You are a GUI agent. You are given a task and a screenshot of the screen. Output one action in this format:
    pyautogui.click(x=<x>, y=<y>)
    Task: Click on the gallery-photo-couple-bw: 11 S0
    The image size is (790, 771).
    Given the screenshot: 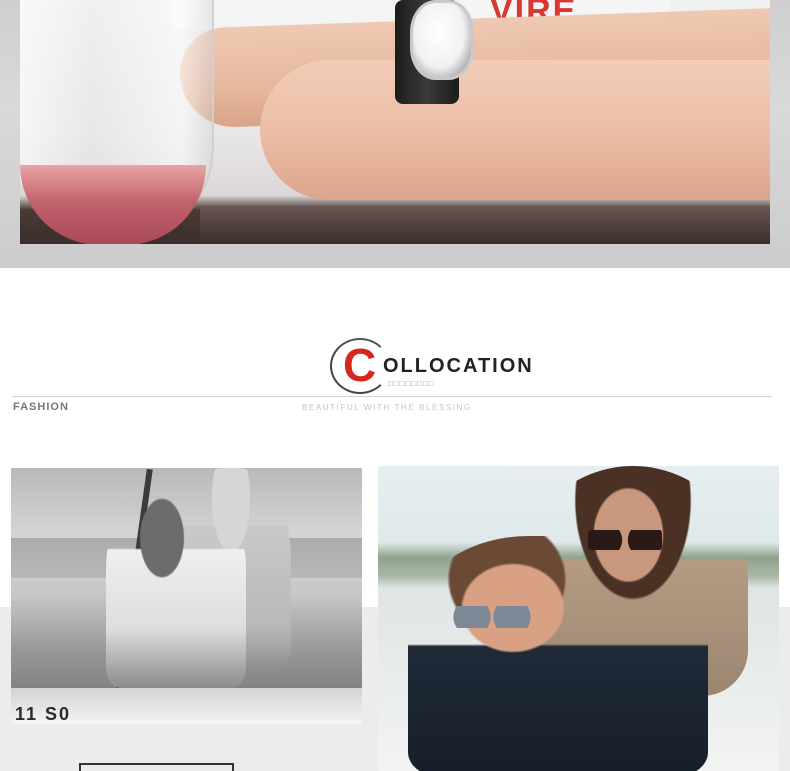 What is the action you would take?
    pyautogui.click(x=186, y=596)
    